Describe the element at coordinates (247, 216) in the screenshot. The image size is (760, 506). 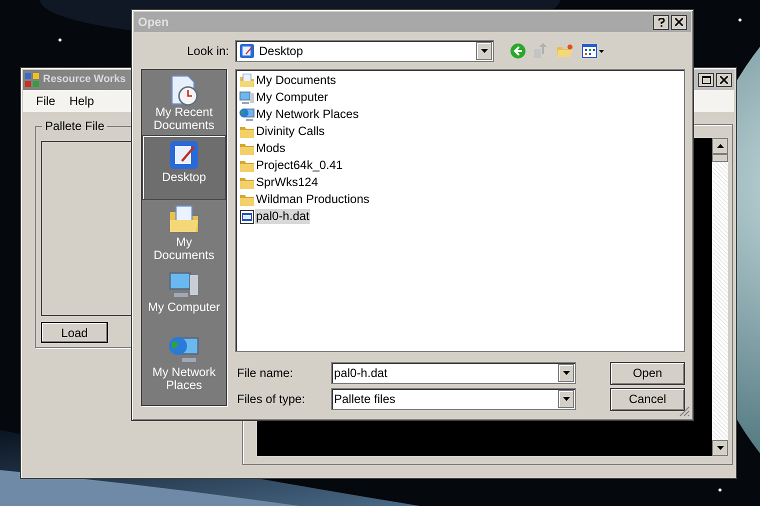
I see `file-icon` at that location.